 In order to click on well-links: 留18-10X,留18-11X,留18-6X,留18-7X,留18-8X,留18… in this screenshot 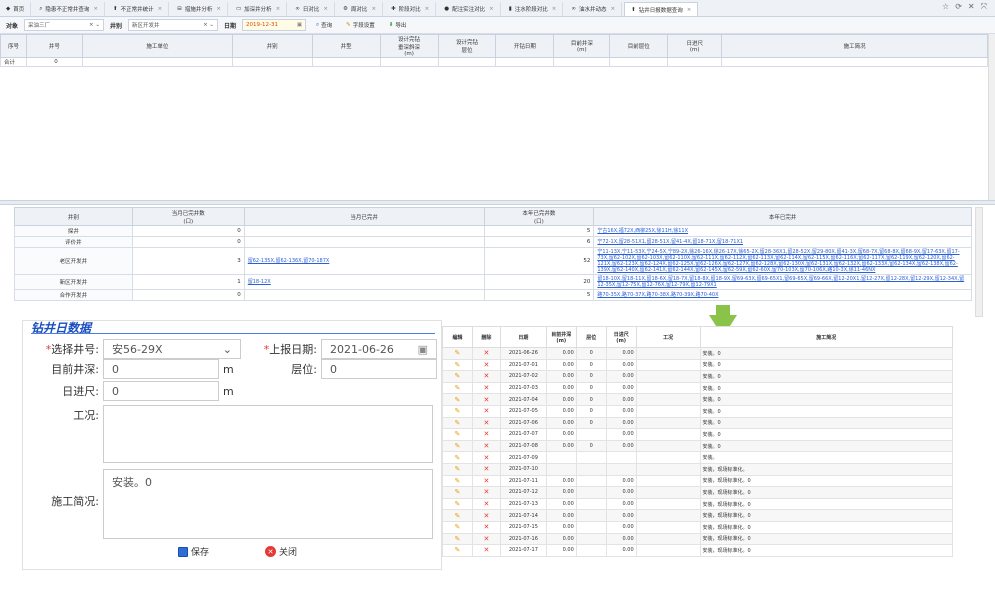, I will do `click(780, 282)`.